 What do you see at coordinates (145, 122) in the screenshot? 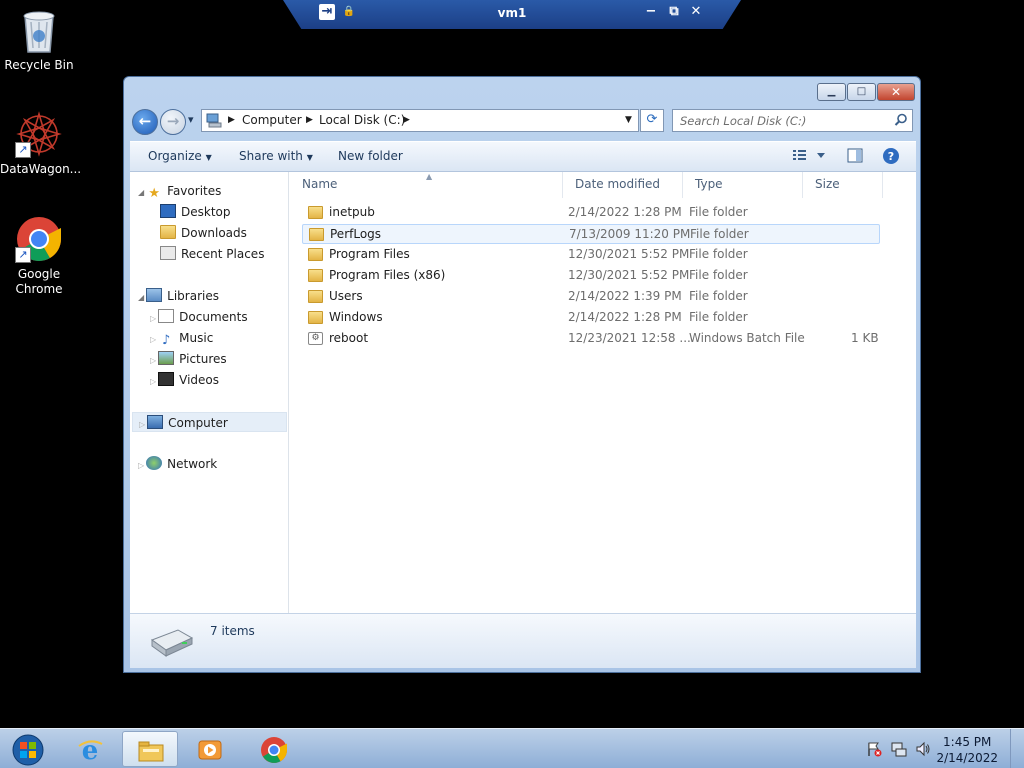
I see `back-button: ←` at bounding box center [145, 122].